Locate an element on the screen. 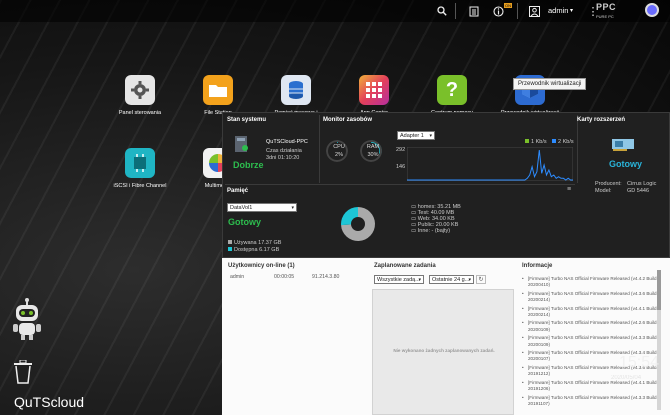 This screenshot has height=415, width=670. producer-label: Producent: is located at coordinates (608, 184).